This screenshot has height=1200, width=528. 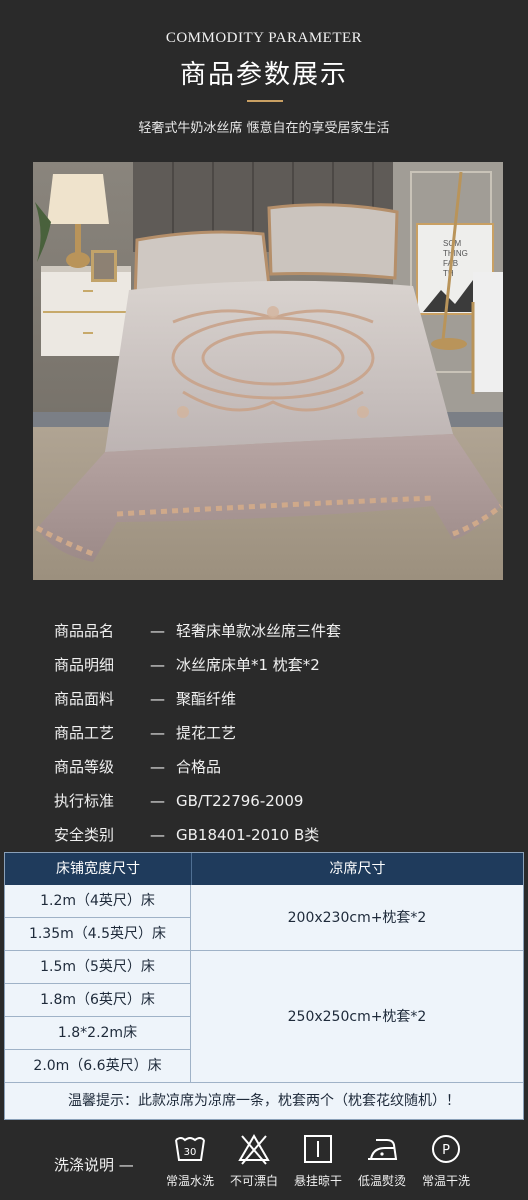 What do you see at coordinates (264, 38) in the screenshot?
I see `english-title: COMMODITY PARAMETER` at bounding box center [264, 38].